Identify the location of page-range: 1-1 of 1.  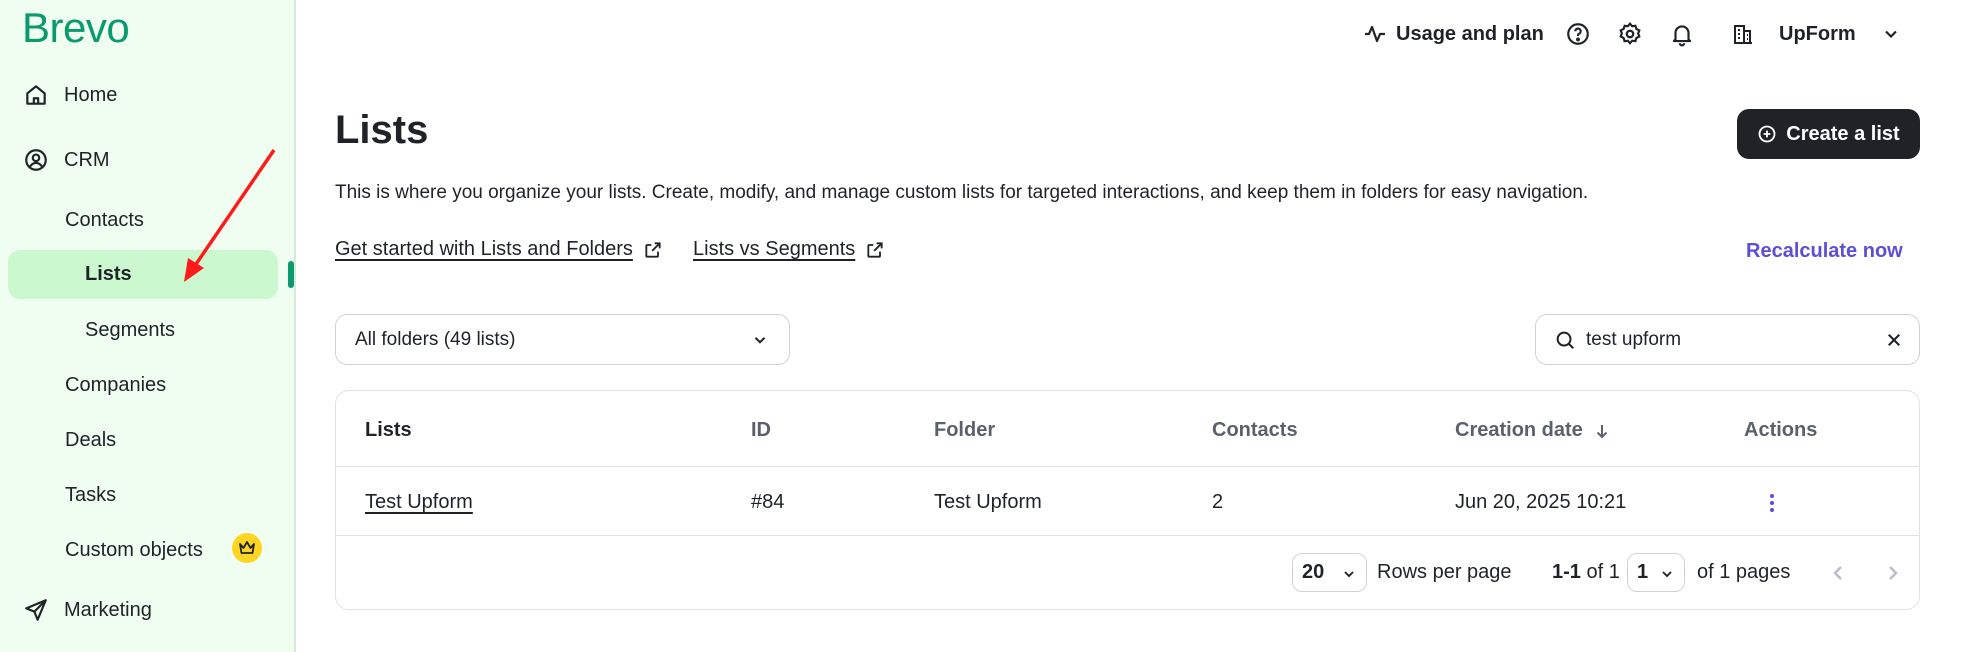
(1586, 572).